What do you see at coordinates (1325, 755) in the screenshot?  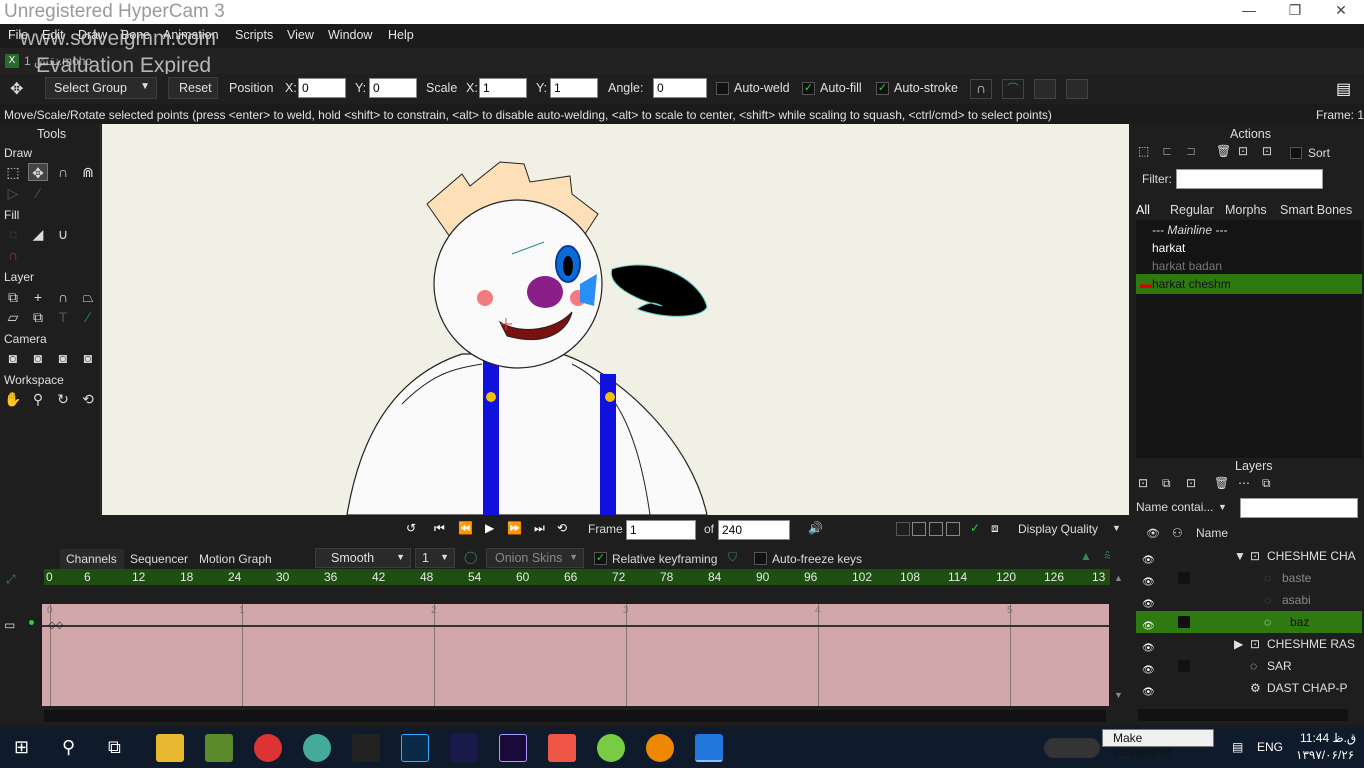 I see `clock-date: ۱۳۹۷/۰۶/۲۶` at bounding box center [1325, 755].